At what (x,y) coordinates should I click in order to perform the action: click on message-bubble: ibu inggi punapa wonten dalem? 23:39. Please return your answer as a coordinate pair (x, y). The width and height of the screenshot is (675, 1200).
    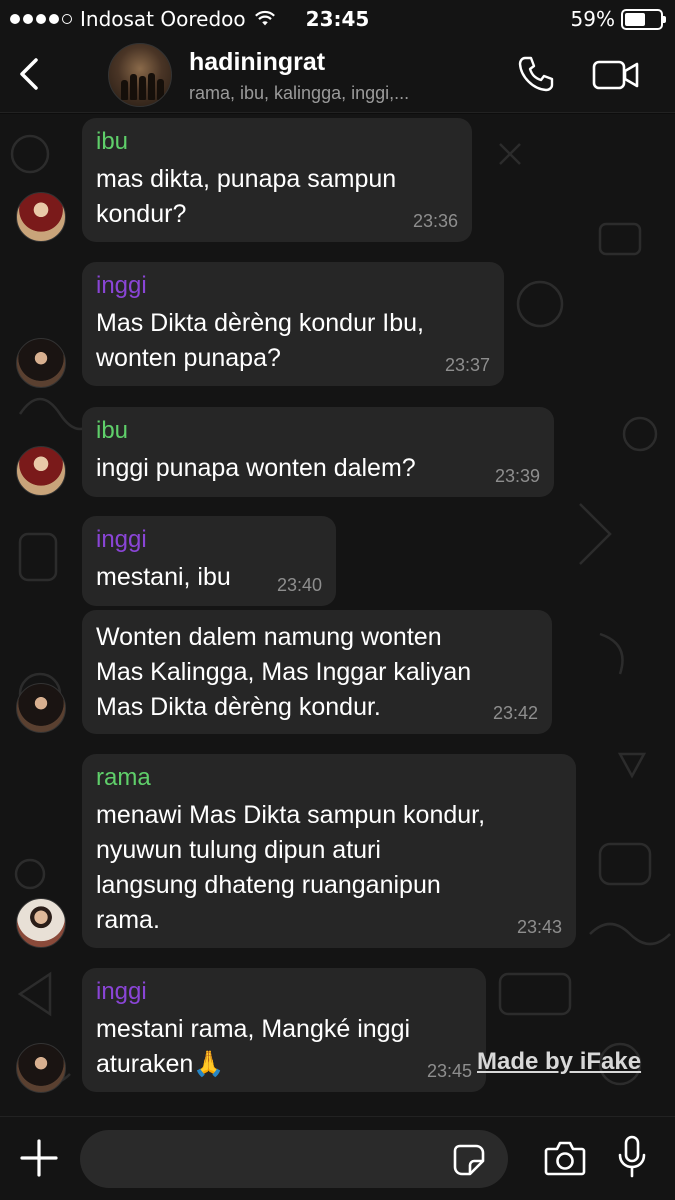
    Looking at the image, I should click on (318, 452).